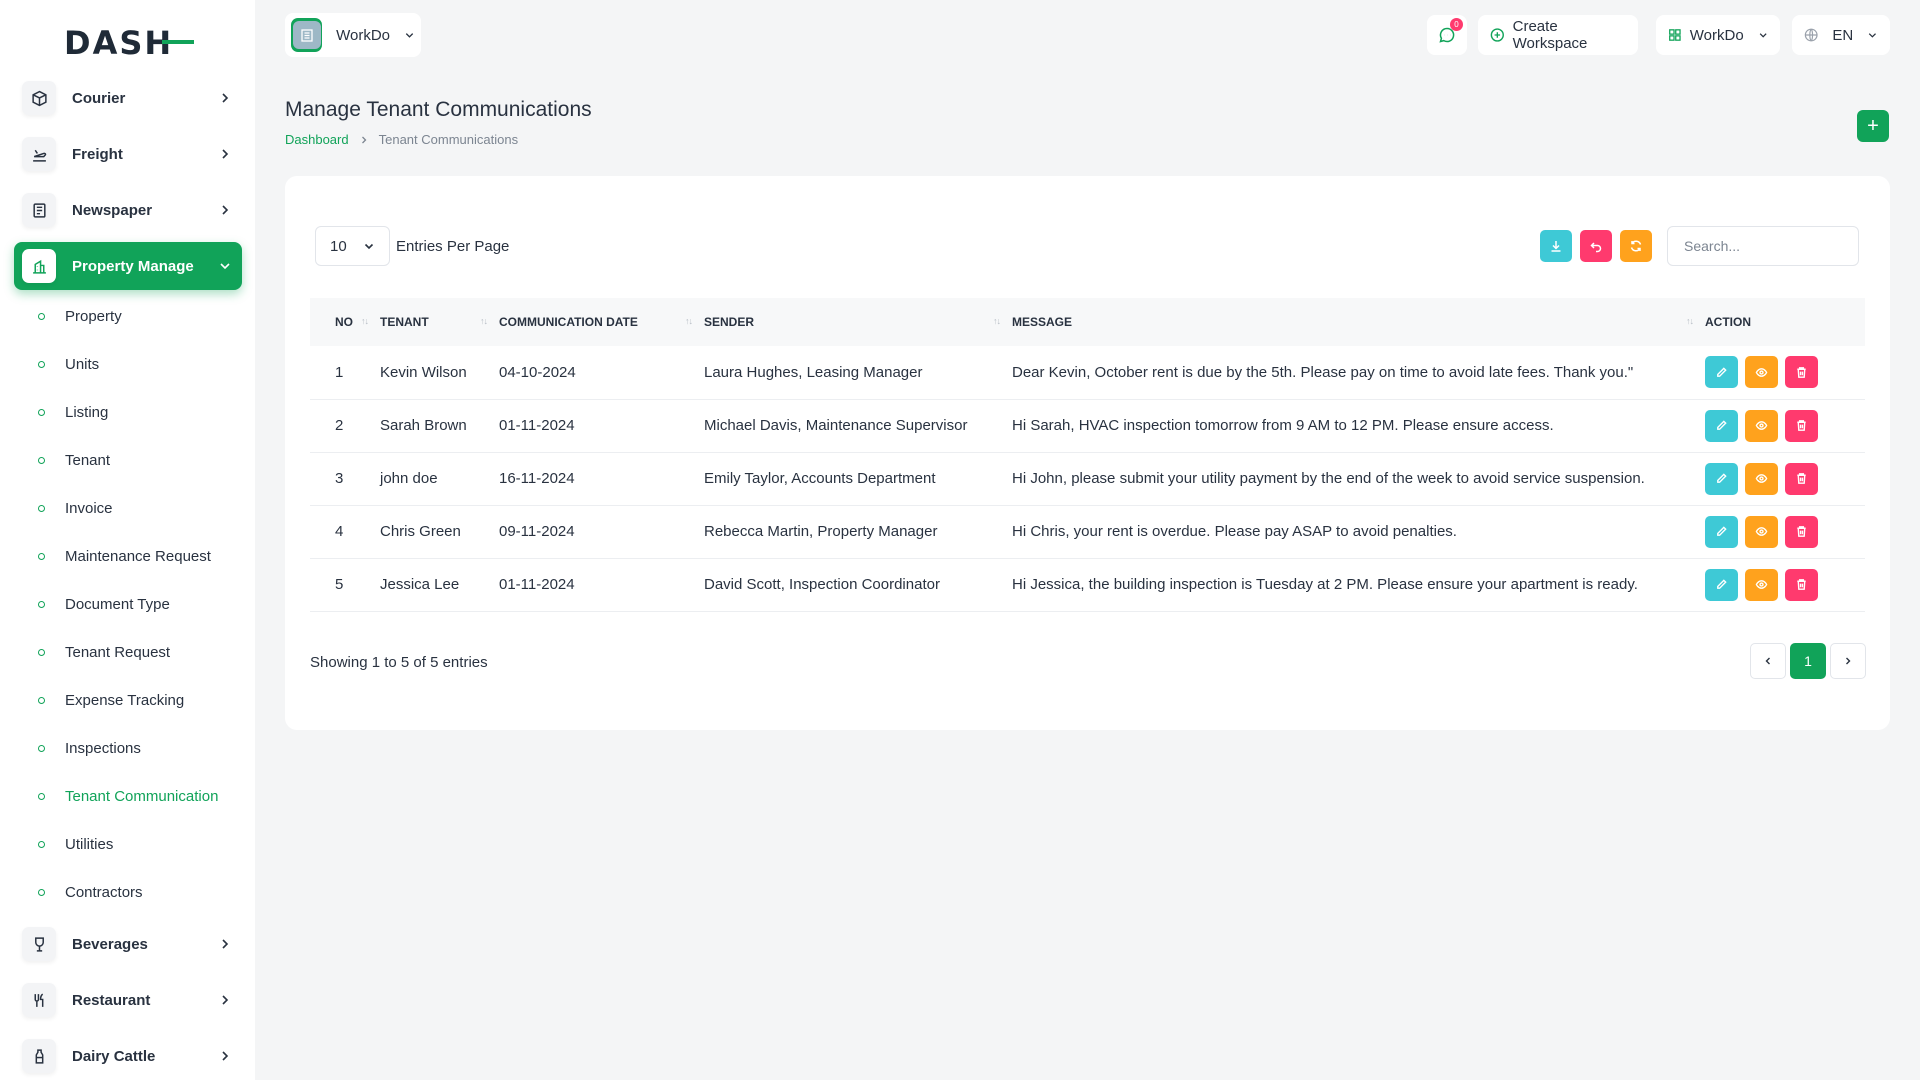 The height and width of the screenshot is (1080, 1920). I want to click on column-header-tenant: TENANT ↑↓, so click(439, 322).